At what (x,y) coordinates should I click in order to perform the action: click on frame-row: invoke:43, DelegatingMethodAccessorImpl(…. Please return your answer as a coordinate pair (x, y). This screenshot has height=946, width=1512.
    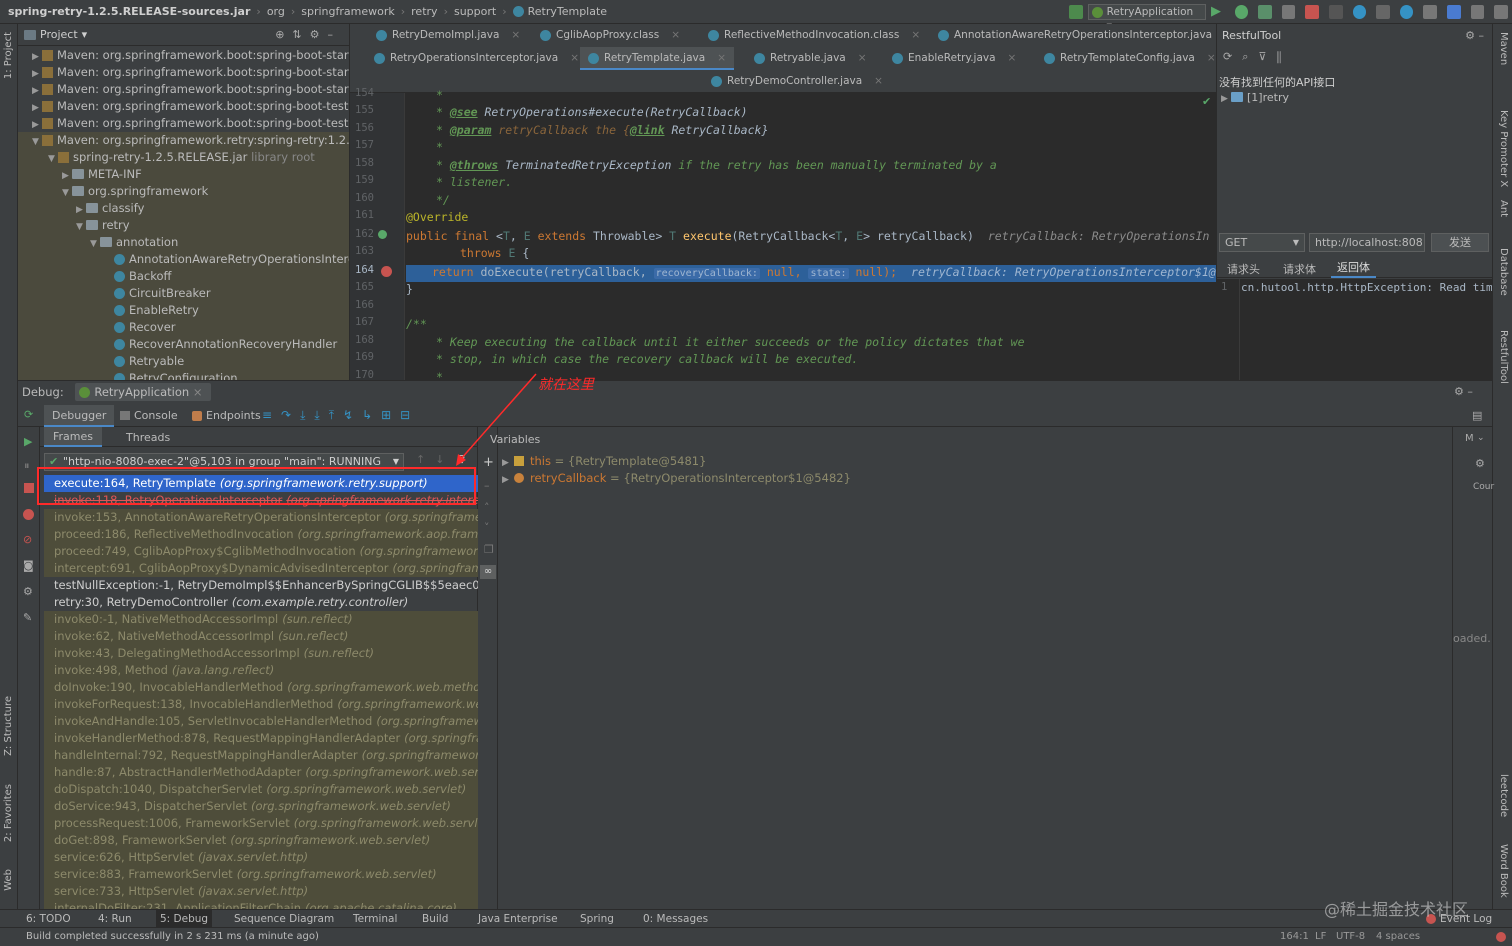
    Looking at the image, I should click on (261, 653).